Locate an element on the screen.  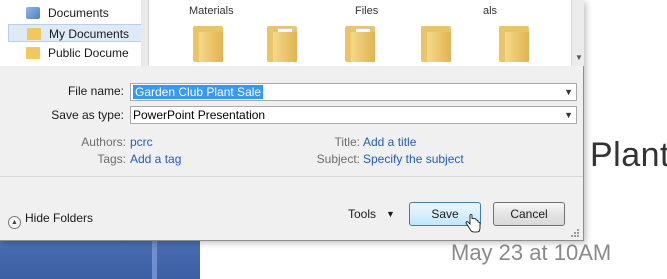
footer-divider is located at coordinates (291, 176).